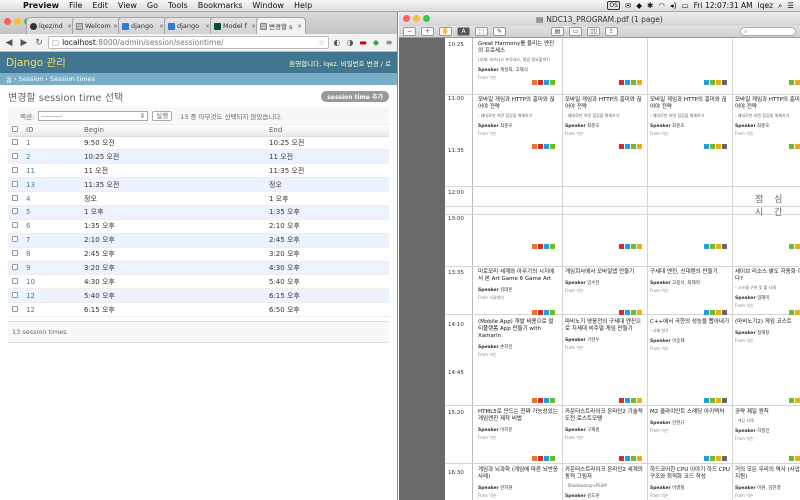  What do you see at coordinates (220, 5) in the screenshot?
I see `menu-bookmarks: Bookmarks` at bounding box center [220, 5].